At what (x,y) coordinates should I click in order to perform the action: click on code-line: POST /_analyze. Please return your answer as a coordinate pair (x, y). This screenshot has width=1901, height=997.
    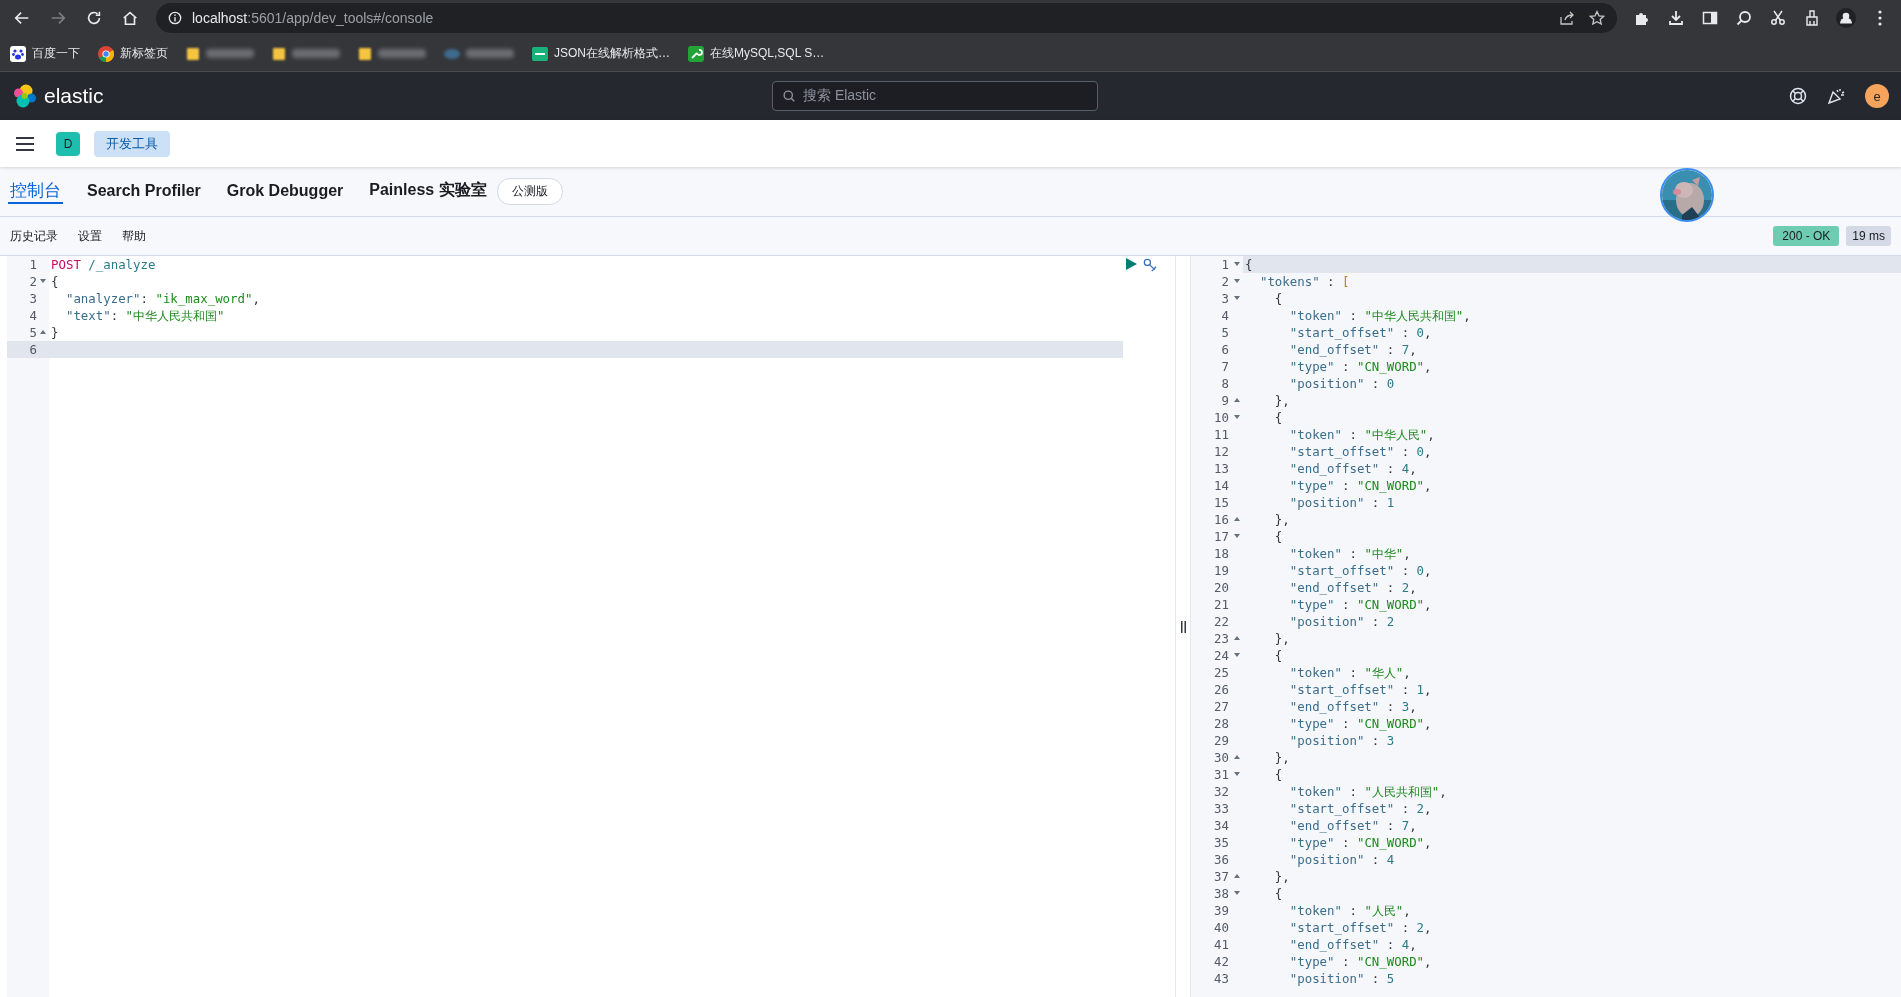
    Looking at the image, I should click on (103, 264).